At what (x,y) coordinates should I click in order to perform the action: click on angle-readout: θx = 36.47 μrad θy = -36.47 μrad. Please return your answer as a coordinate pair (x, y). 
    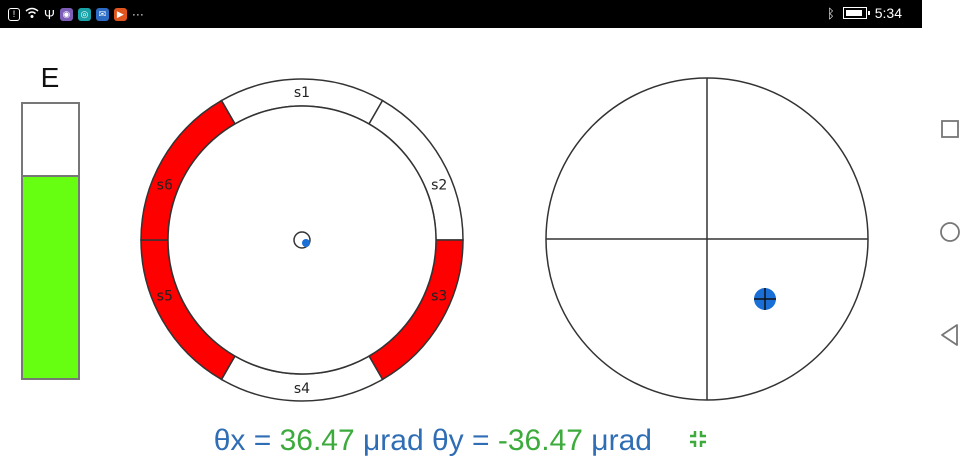
    Looking at the image, I should click on (461, 441).